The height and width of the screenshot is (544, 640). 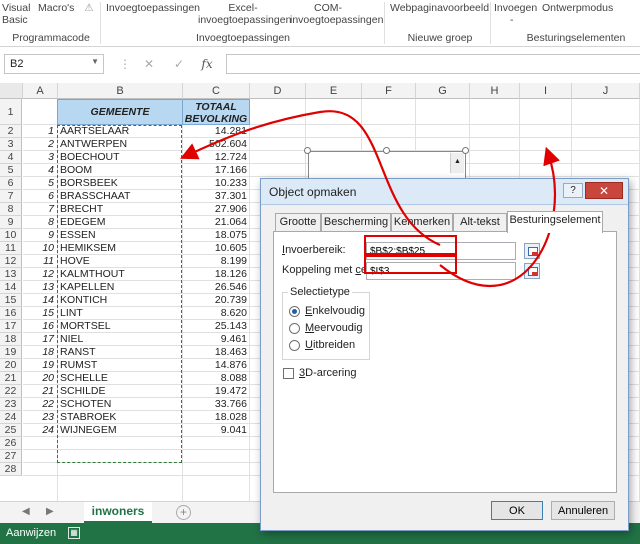 I want to click on row-header-14: 14, so click(x=11, y=287).